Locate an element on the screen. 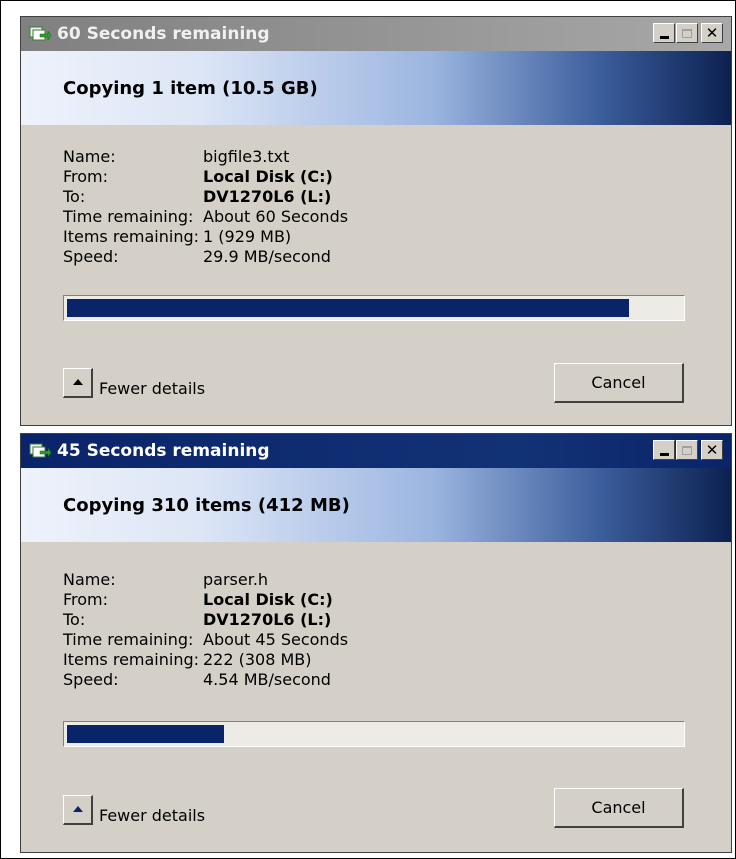 Image resolution: width=736 pixels, height=859 pixels. detail-row-speed: Speed: 29.9 MB/second is located at coordinates (205, 257).